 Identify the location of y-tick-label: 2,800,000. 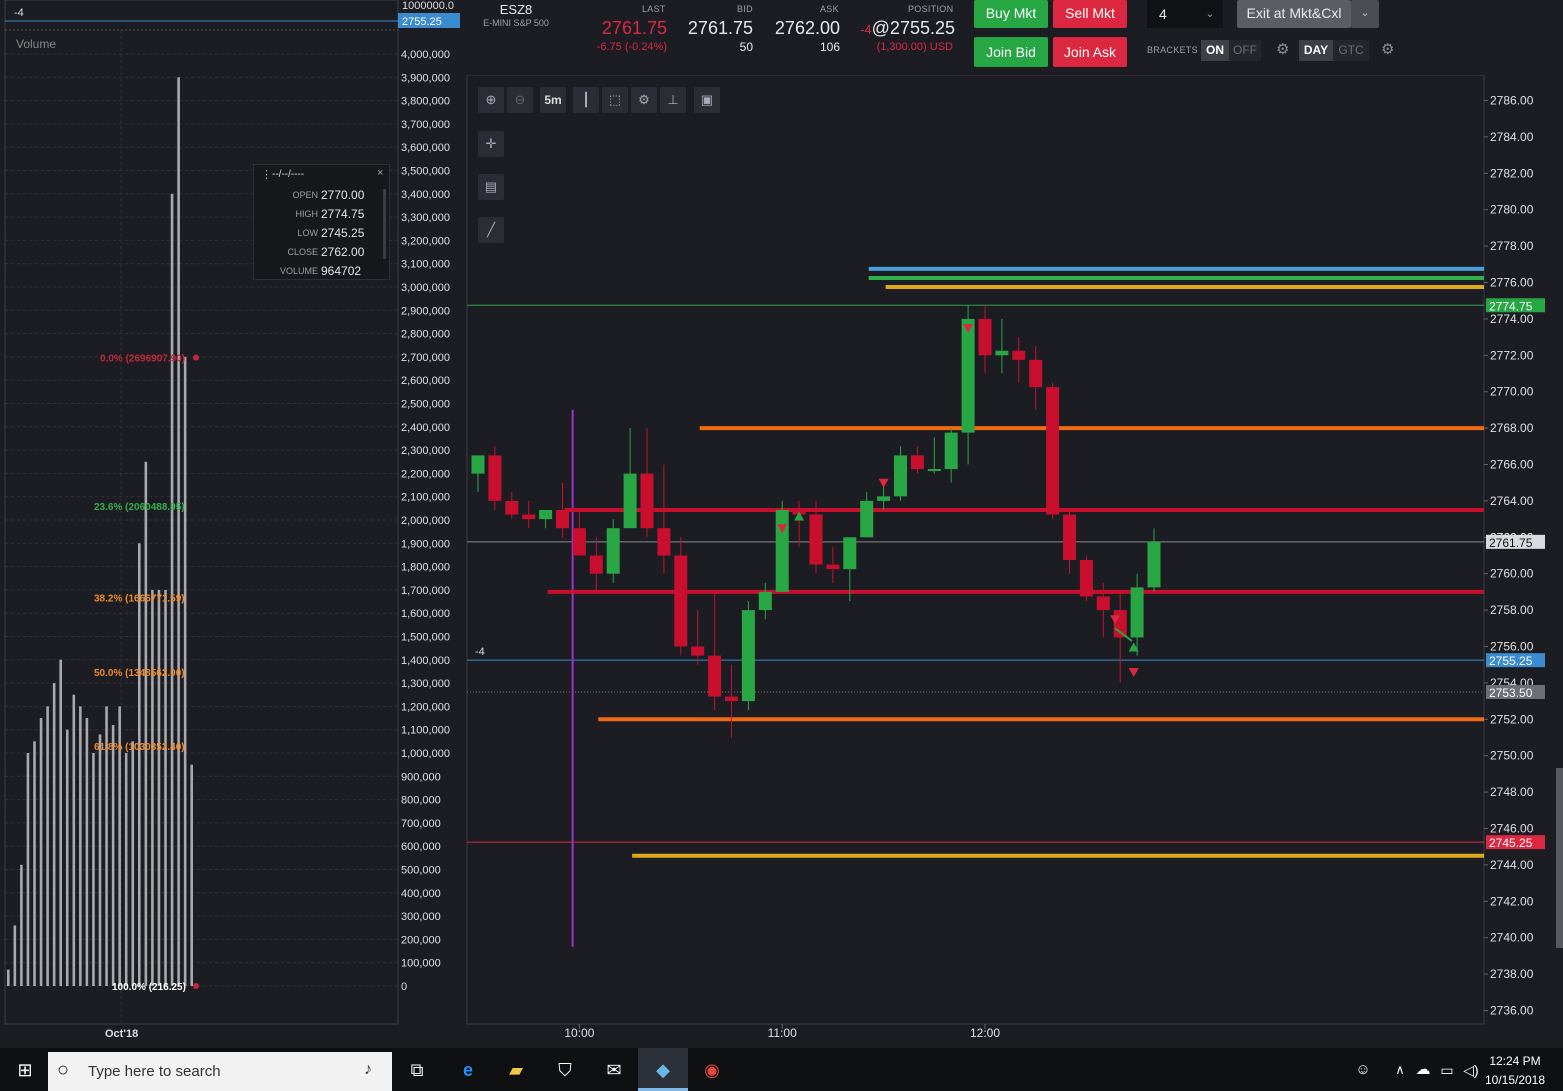
(425, 335).